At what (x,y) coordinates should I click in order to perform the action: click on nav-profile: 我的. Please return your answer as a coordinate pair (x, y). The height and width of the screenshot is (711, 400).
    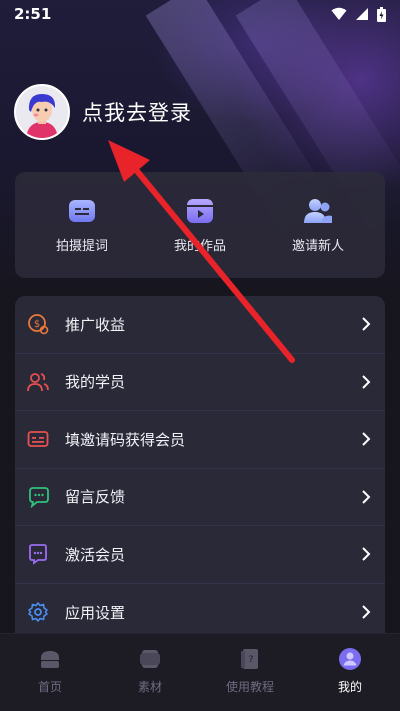
    Looking at the image, I should click on (350, 672).